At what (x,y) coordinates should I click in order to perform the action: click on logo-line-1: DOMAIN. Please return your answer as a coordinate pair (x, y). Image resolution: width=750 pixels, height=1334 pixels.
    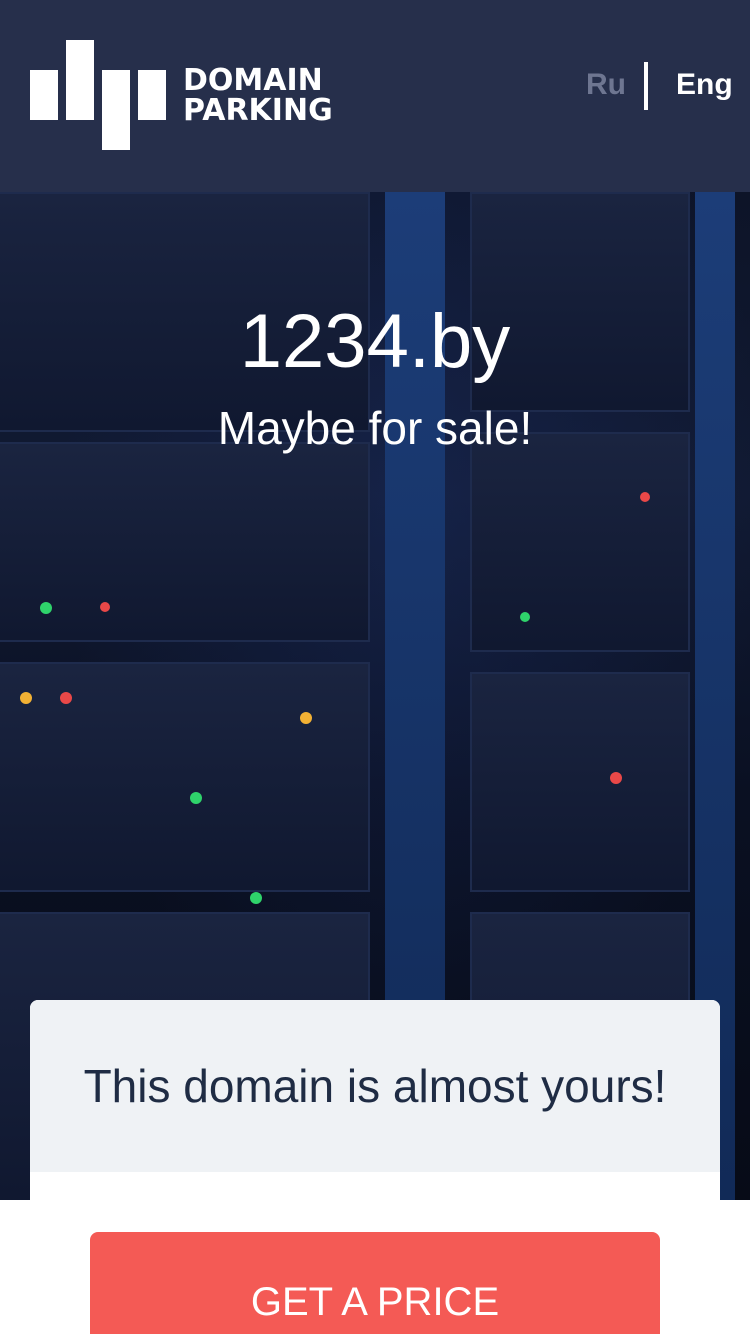
    Looking at the image, I should click on (253, 80).